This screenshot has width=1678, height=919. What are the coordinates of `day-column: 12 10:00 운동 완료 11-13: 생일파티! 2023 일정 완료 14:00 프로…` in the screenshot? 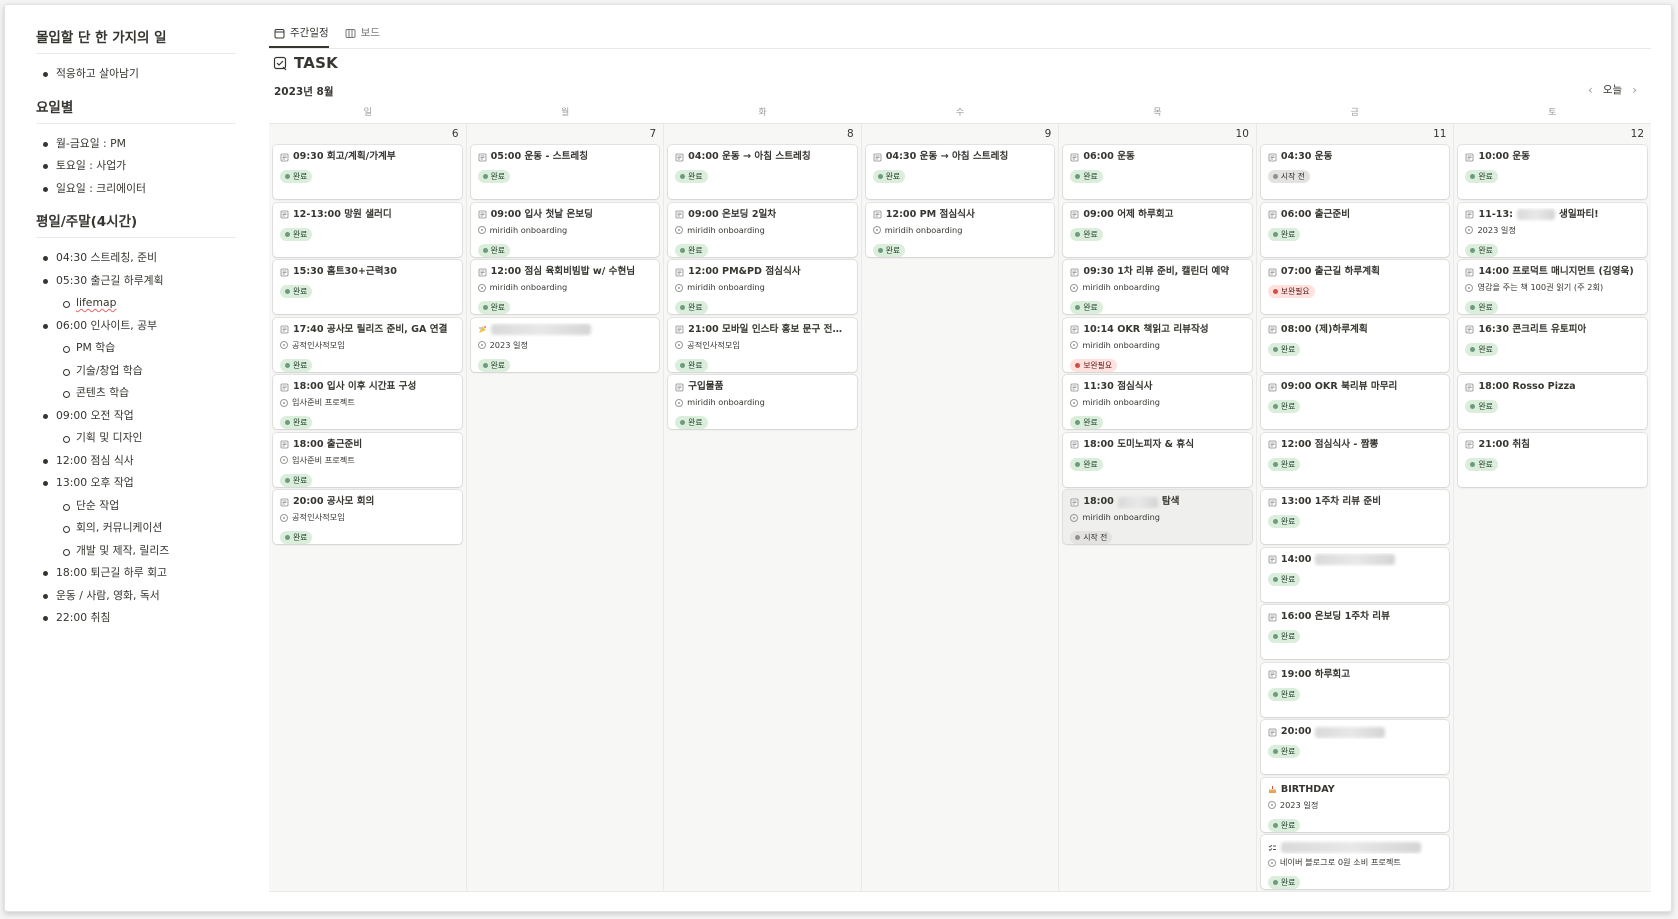 It's located at (1553, 507).